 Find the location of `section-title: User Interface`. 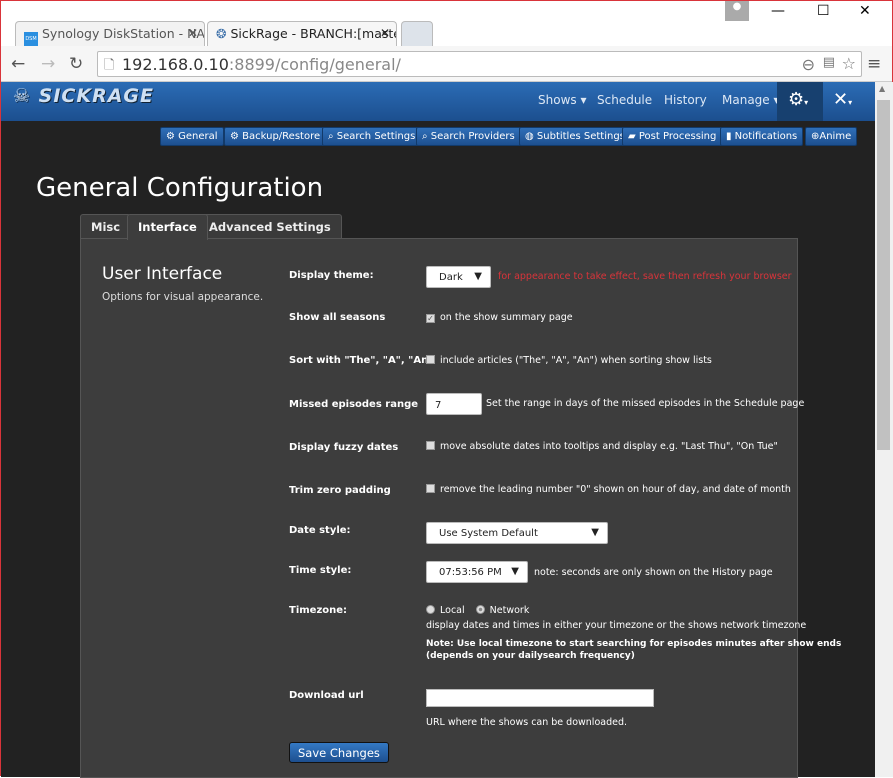

section-title: User Interface is located at coordinates (162, 274).